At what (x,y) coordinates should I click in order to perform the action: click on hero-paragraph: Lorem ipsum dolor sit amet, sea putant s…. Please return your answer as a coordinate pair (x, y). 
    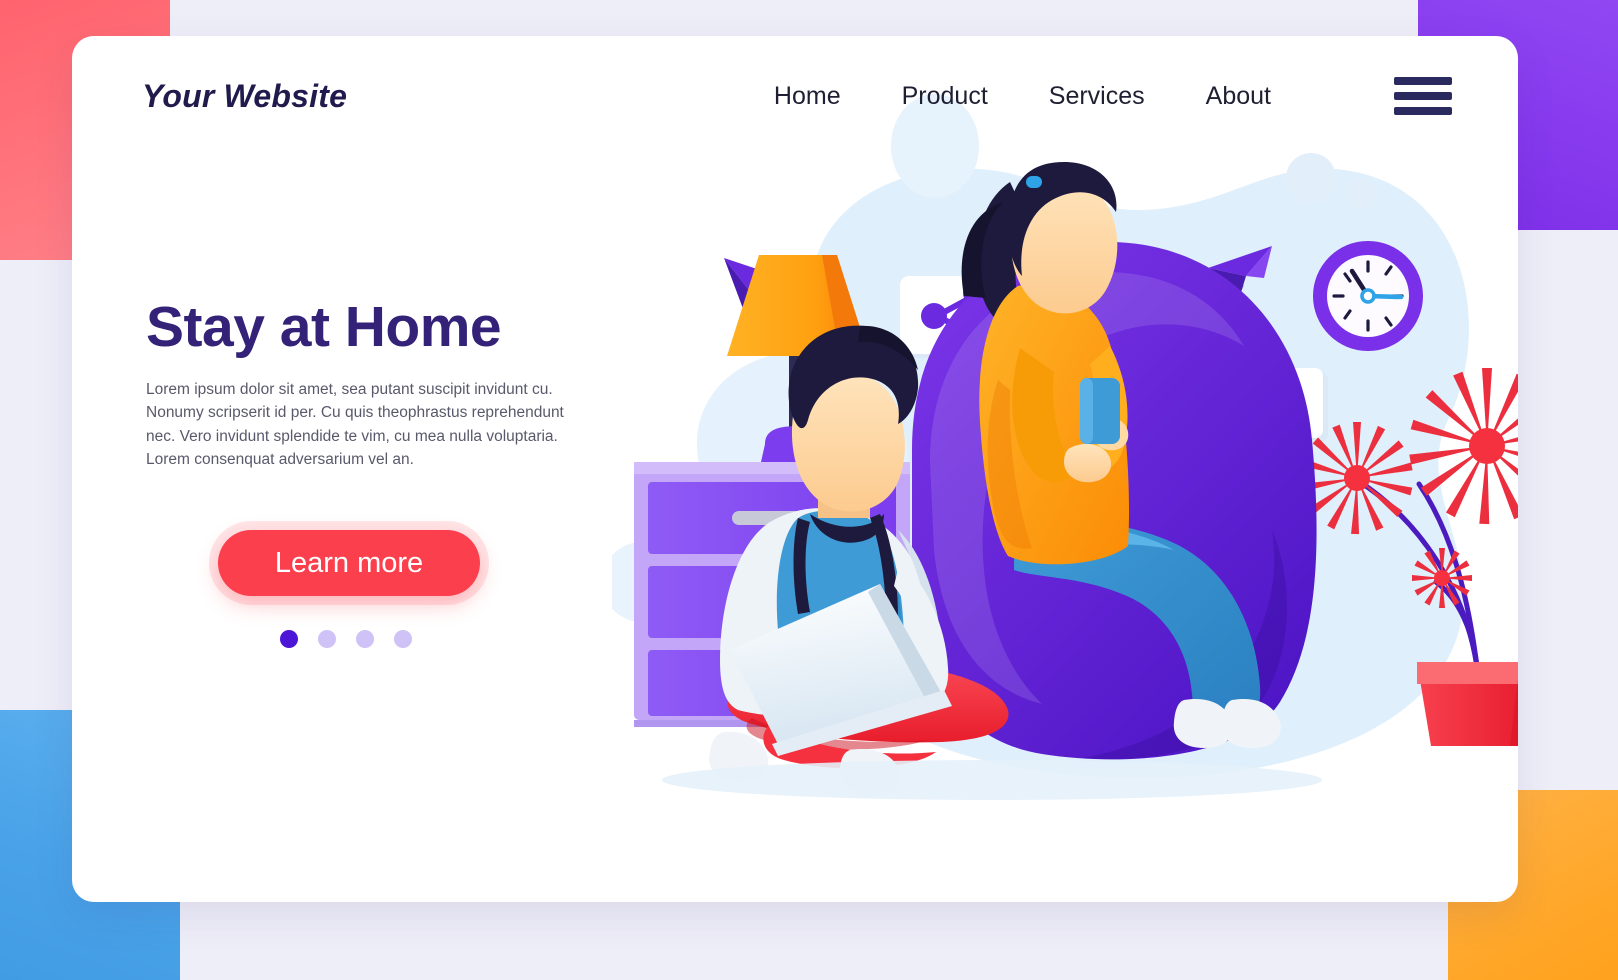
    Looking at the image, I should click on (355, 424).